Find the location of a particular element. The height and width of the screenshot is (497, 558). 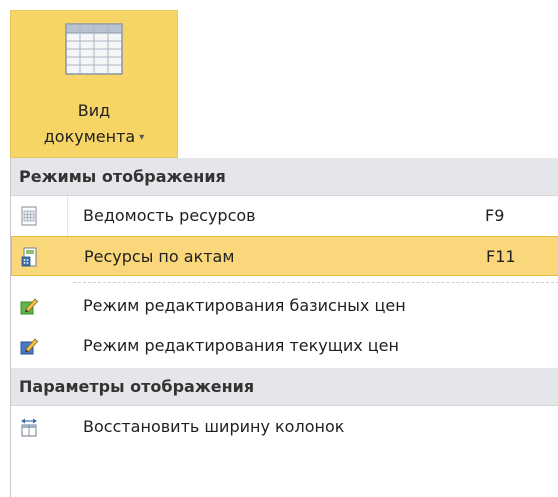

menu-item-edit-base-prices: Режим редактирования базисных цен is located at coordinates (284, 306).